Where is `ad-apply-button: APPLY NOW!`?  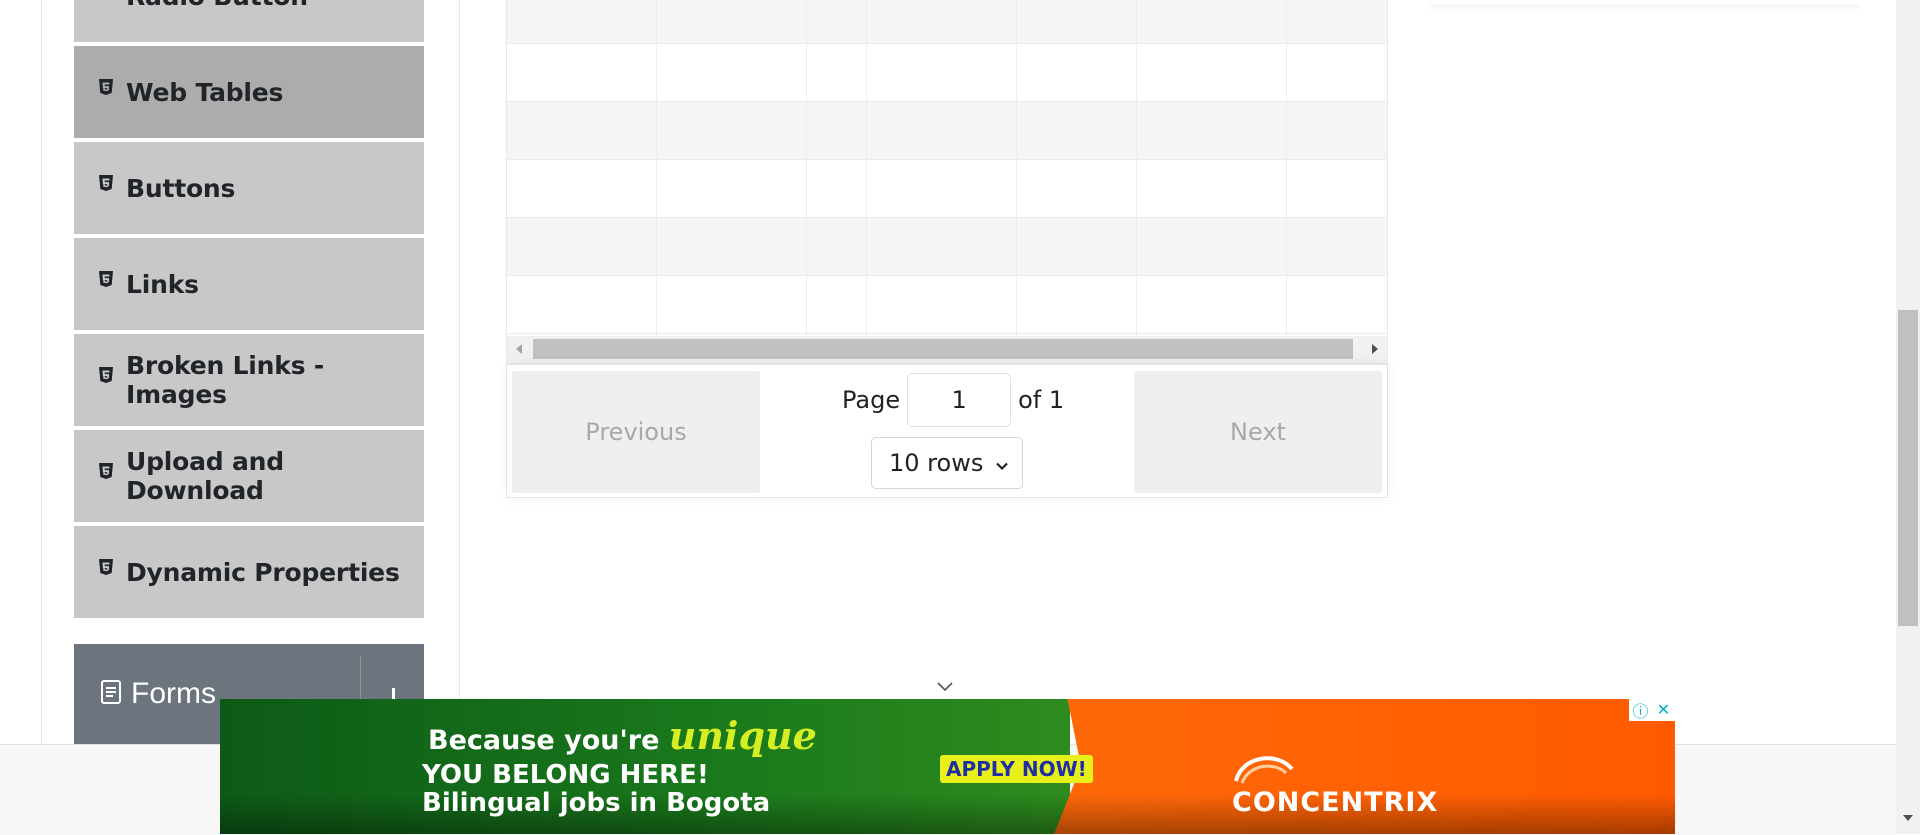 ad-apply-button: APPLY NOW! is located at coordinates (1016, 769).